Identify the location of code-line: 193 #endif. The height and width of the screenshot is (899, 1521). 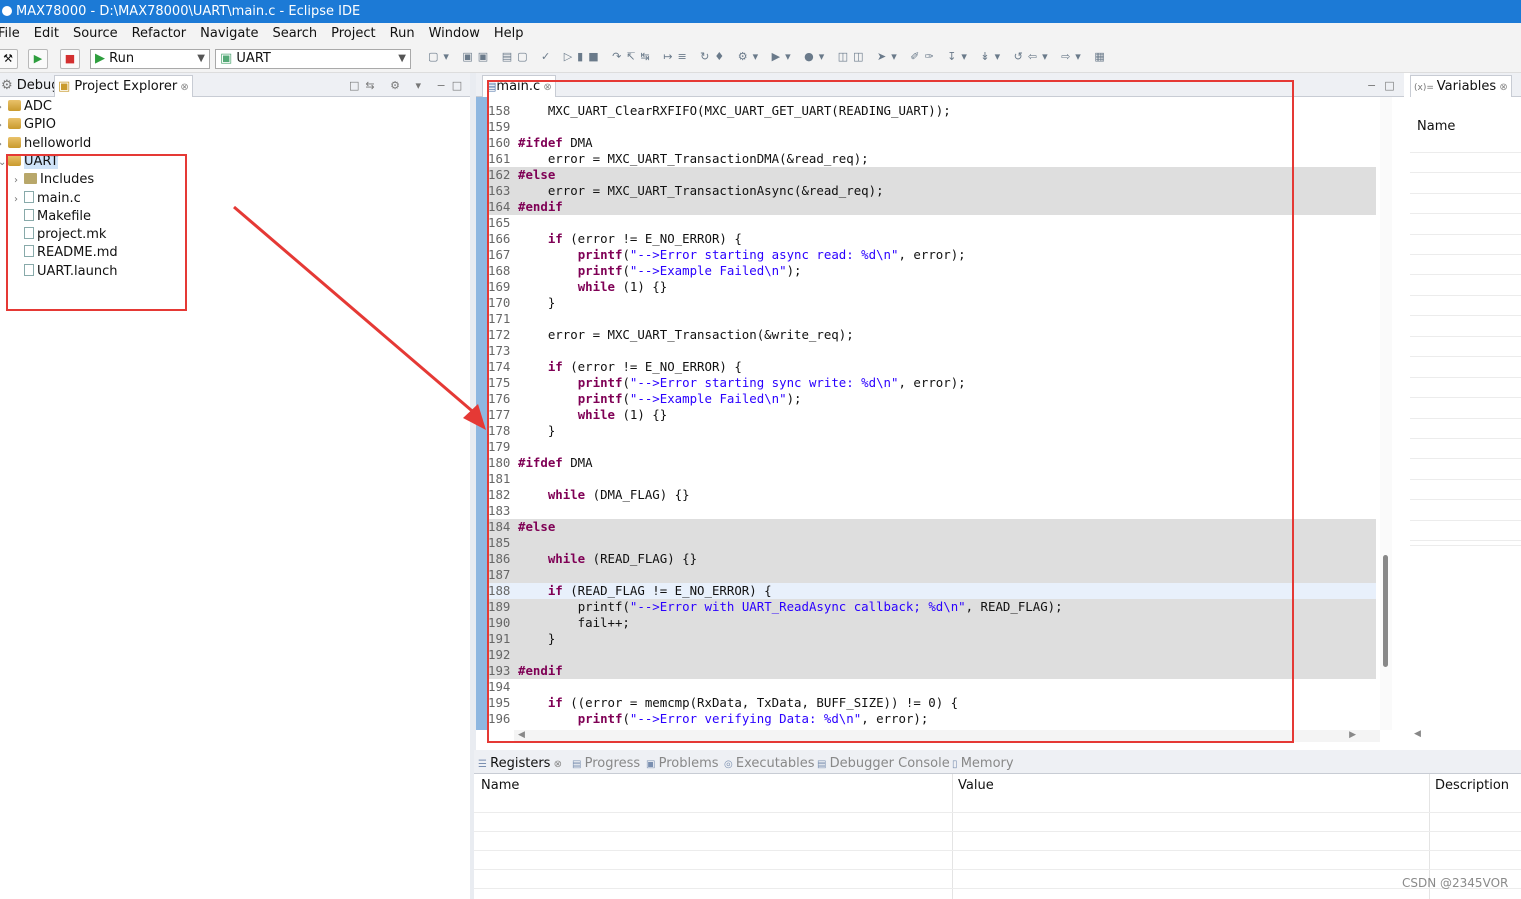
(932, 671).